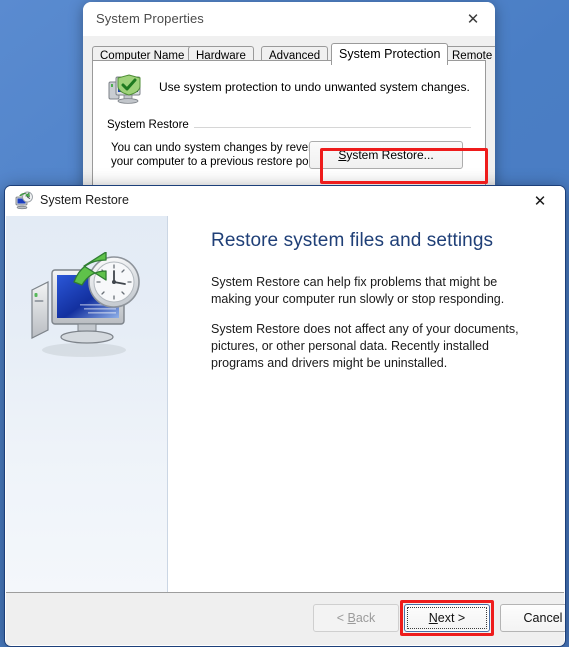  Describe the element at coordinates (404, 166) in the screenshot. I see `system-restore-button-highlight` at that location.